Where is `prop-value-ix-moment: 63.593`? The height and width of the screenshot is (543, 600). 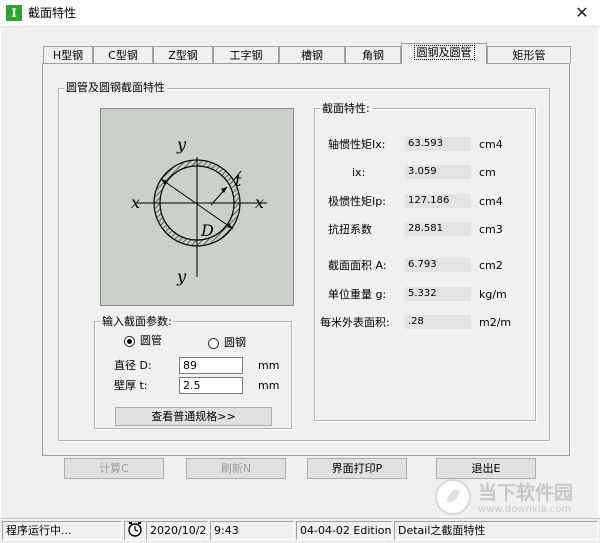
prop-value-ix-moment: 63.593 is located at coordinates (438, 144).